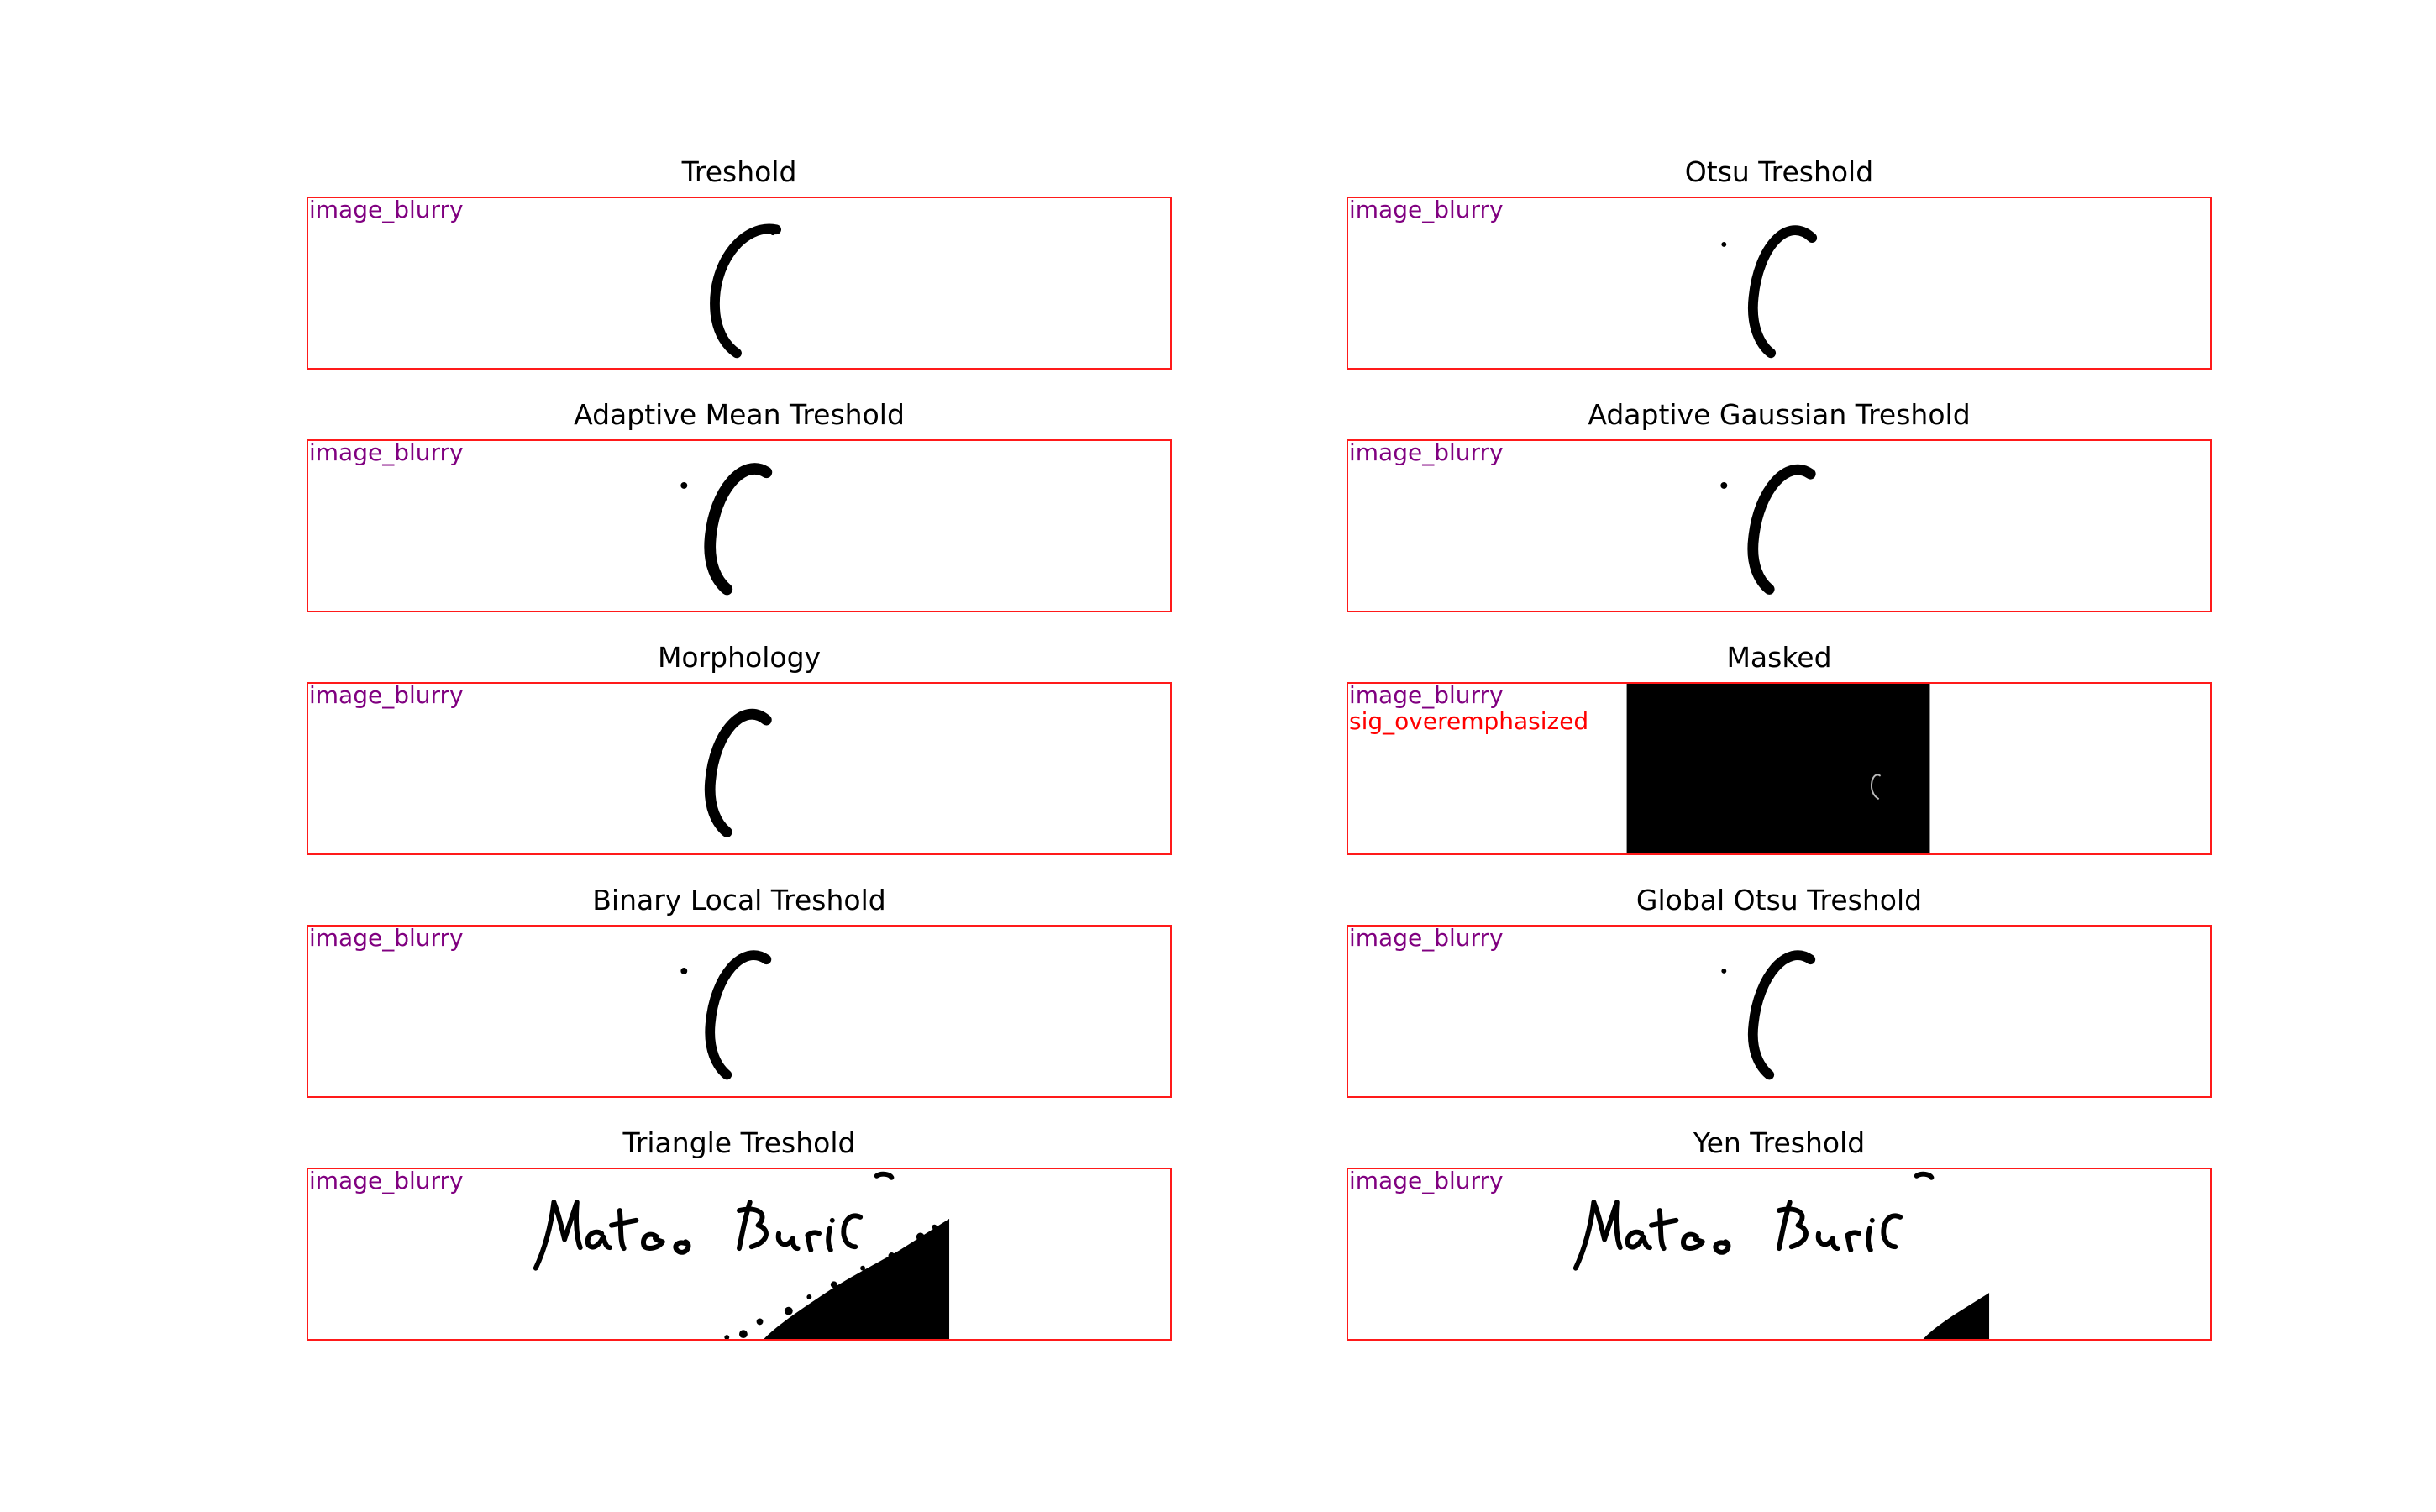 The width and height of the screenshot is (2436, 1512). I want to click on panel-masked: Masked image_blurry sig_overemphasized, so click(1779, 744).